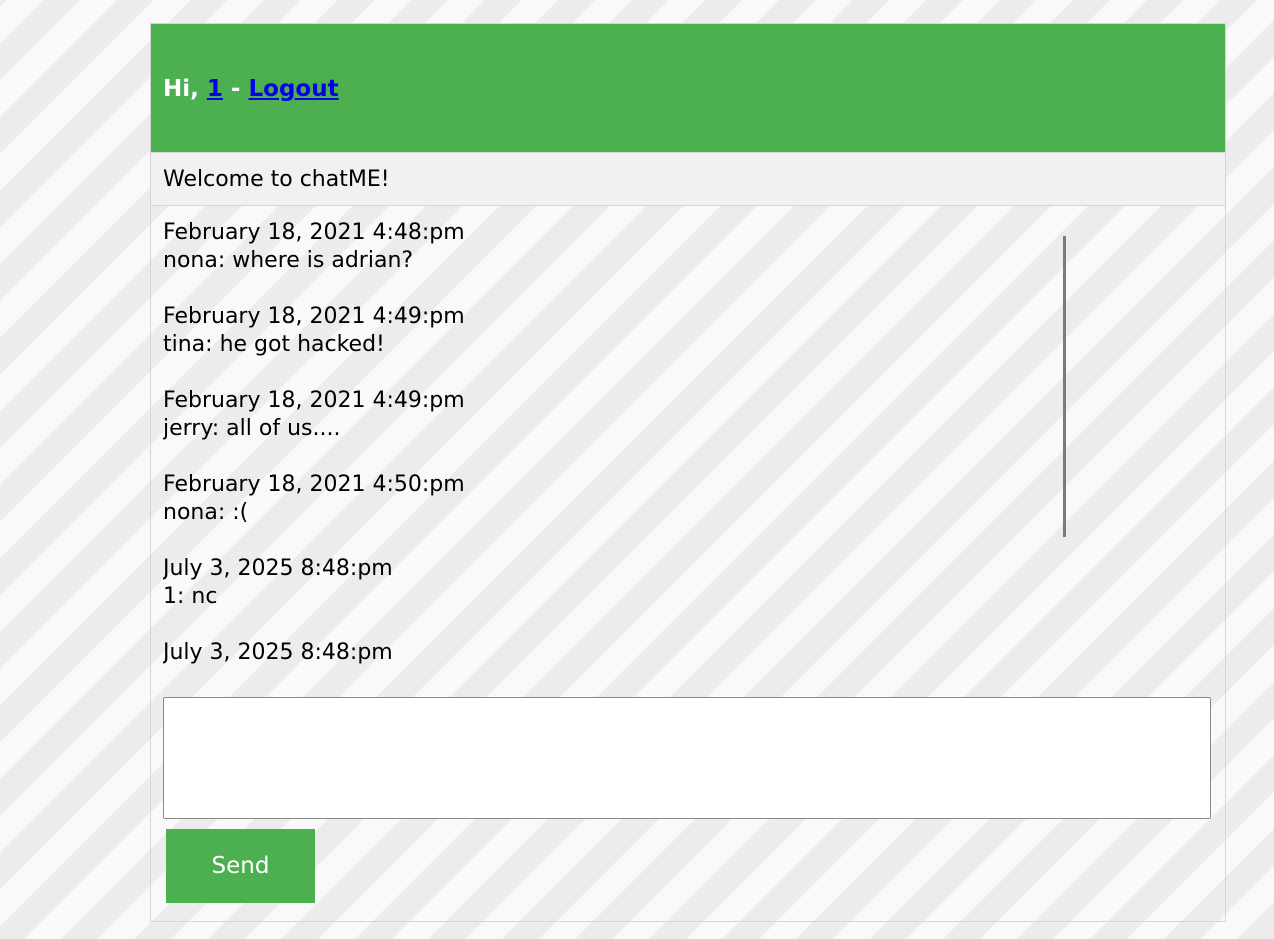 Image resolution: width=1274 pixels, height=939 pixels. What do you see at coordinates (1064, 386) in the screenshot?
I see `message-scrollbar` at bounding box center [1064, 386].